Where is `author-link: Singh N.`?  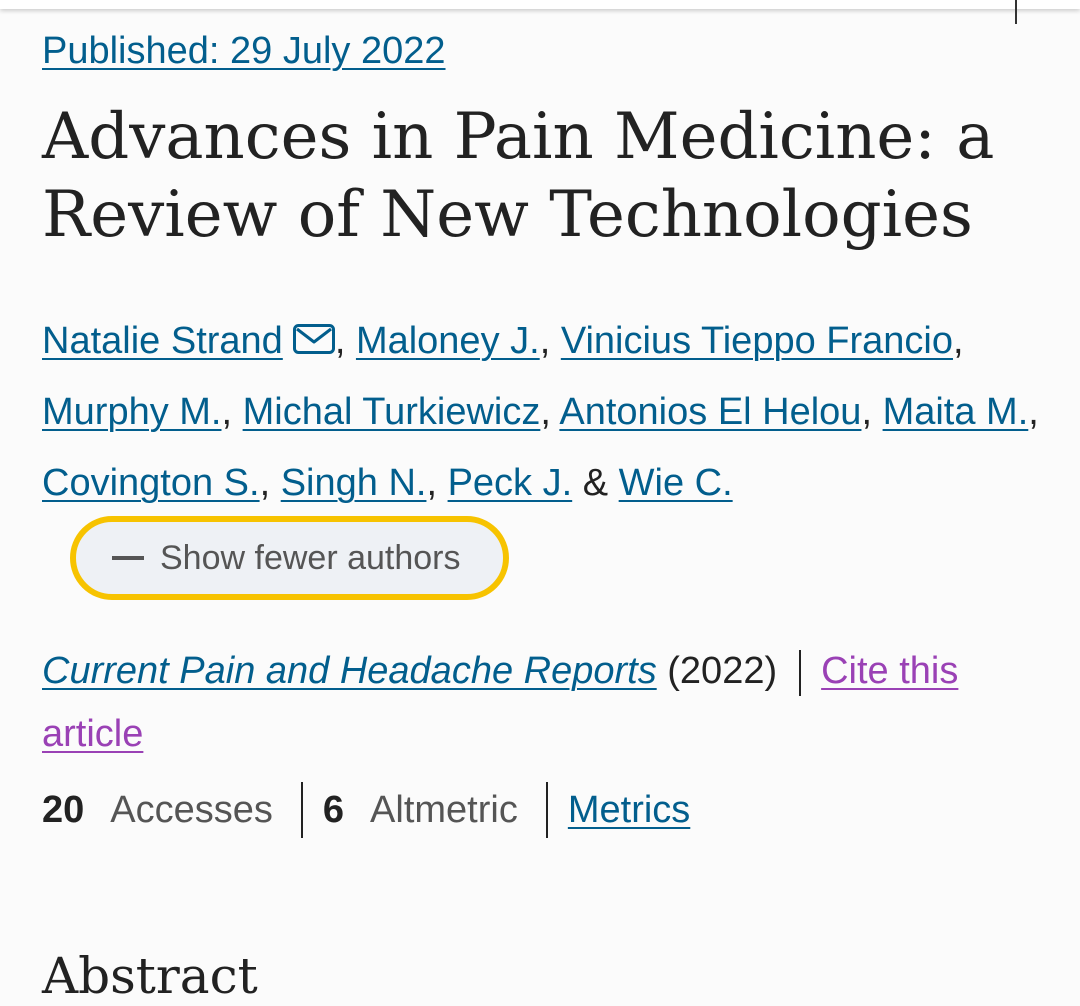
author-link: Singh N. is located at coordinates (354, 483).